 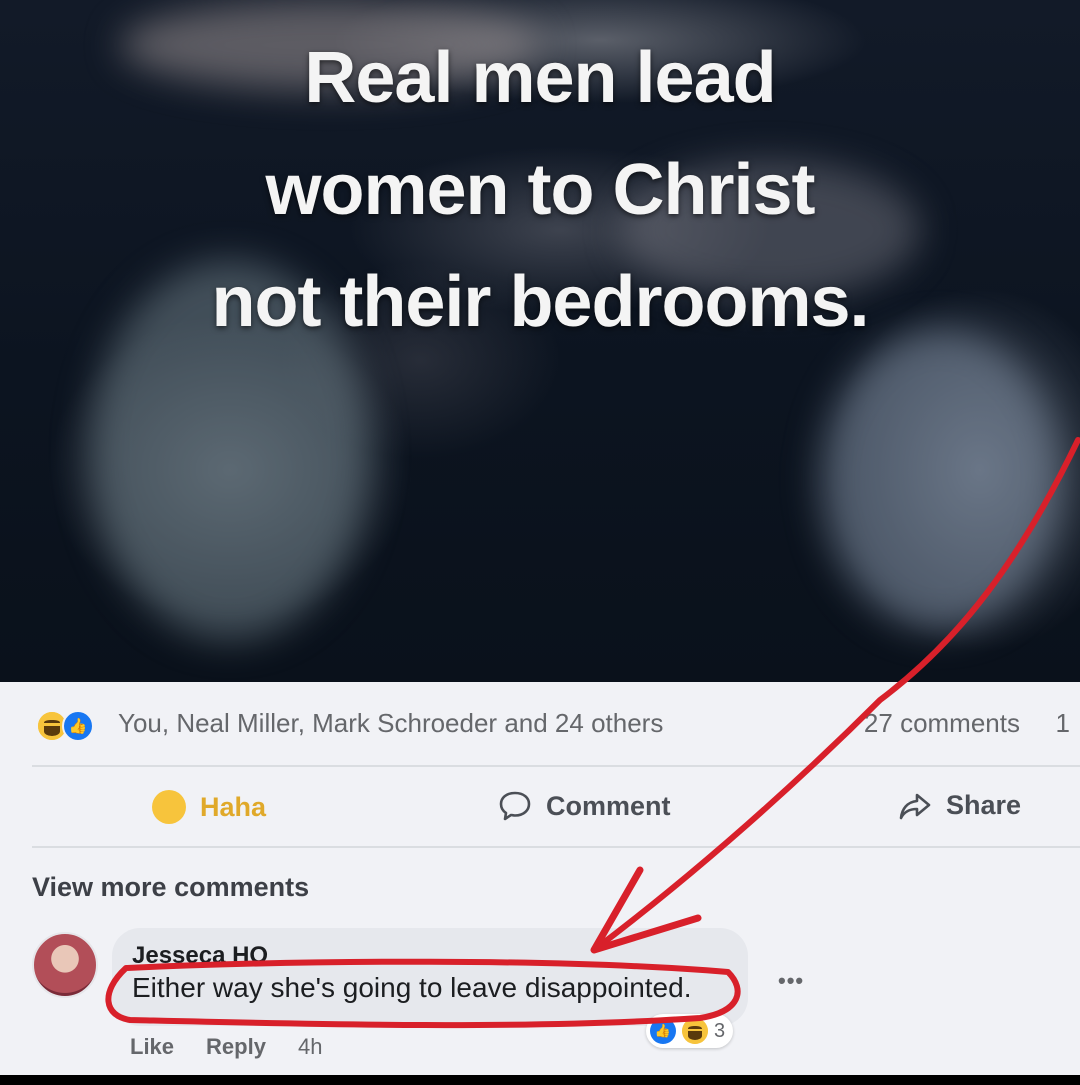 What do you see at coordinates (940, 480) in the screenshot?
I see `photo-blur-shape` at bounding box center [940, 480].